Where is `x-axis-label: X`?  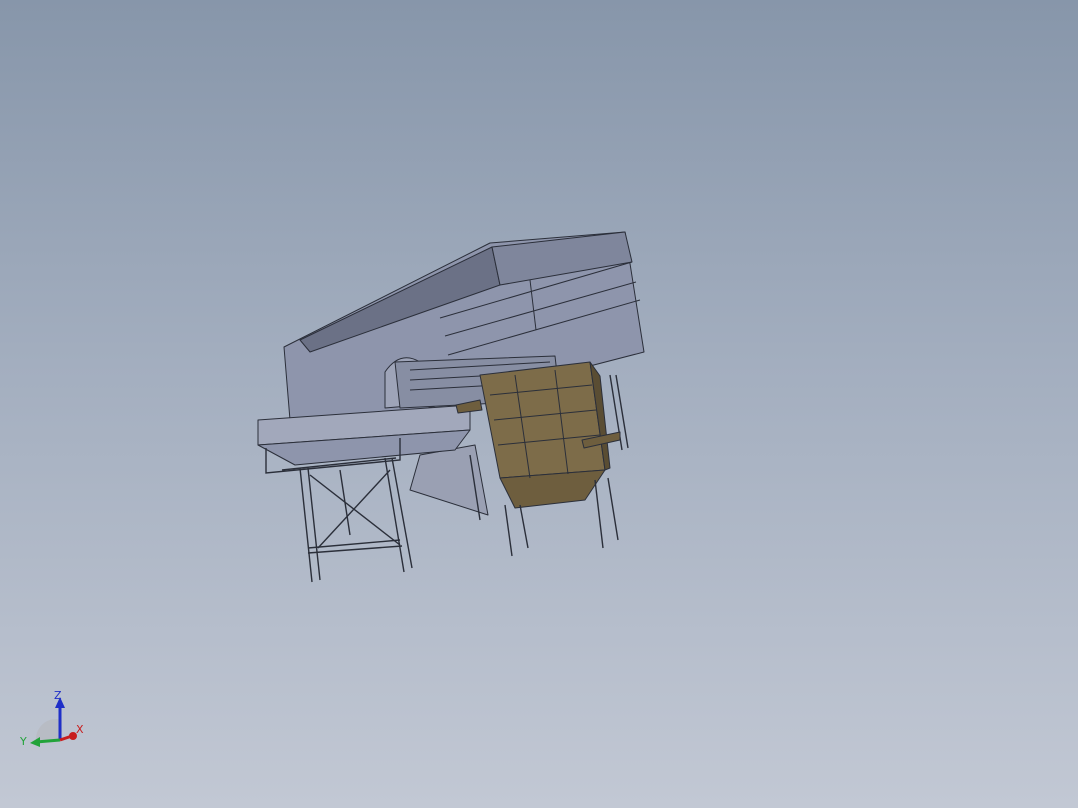 x-axis-label: X is located at coordinates (80, 729).